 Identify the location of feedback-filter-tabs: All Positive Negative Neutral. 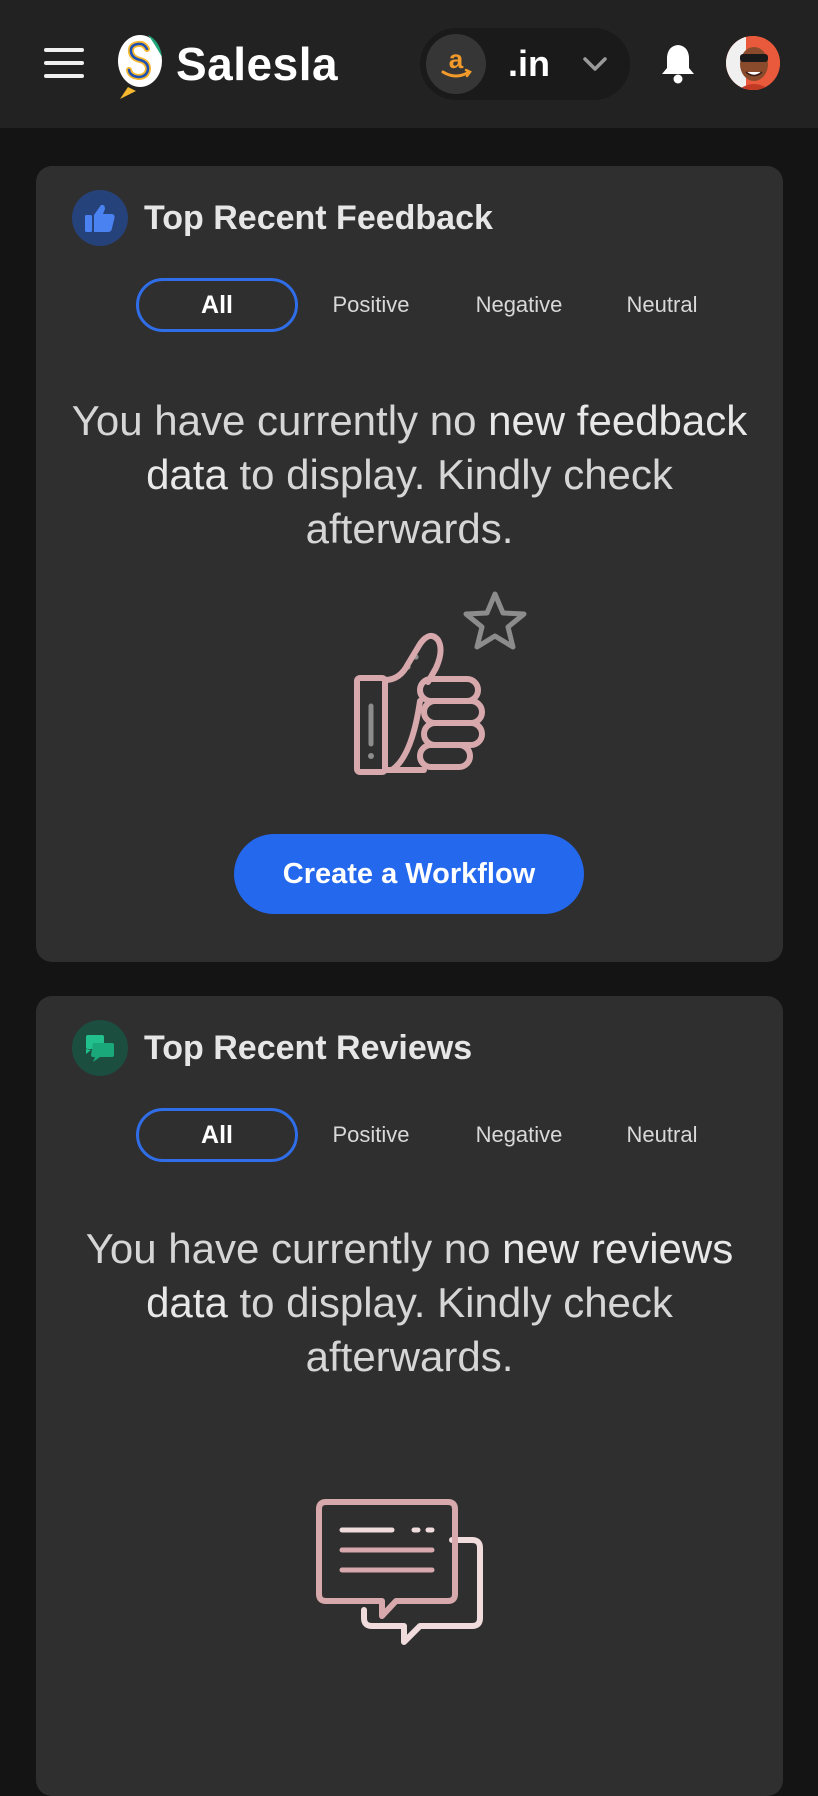
(410, 305).